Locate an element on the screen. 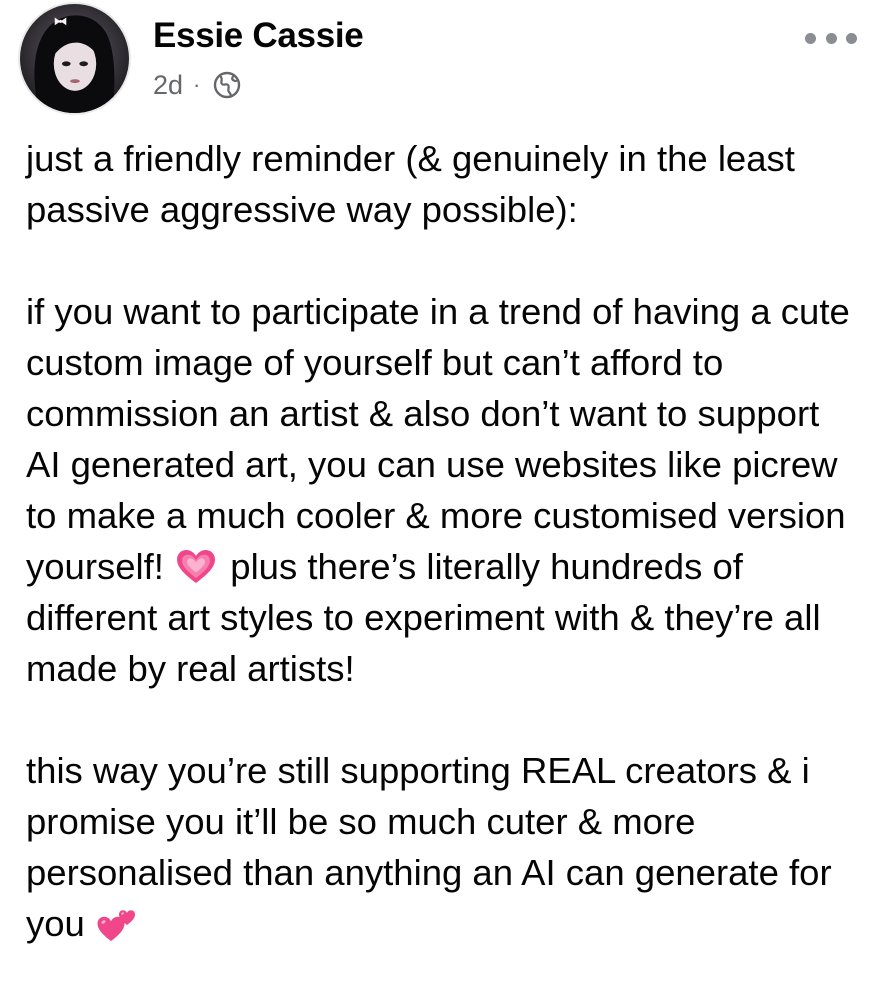  post-timestamp: 2d is located at coordinates (168, 85).